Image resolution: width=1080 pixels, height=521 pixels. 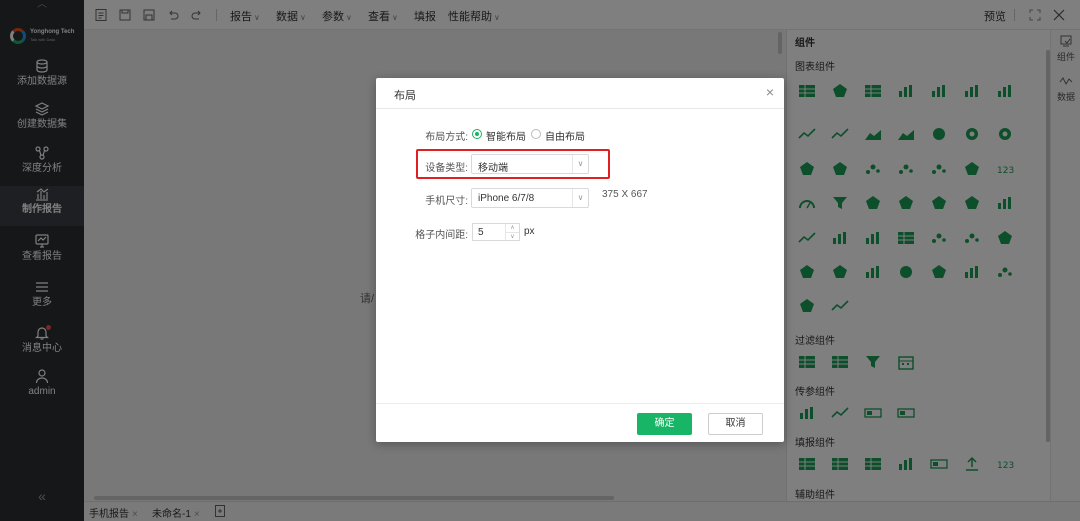 I want to click on cell-padding-stepper: 5 ∧ ∨, so click(x=496, y=232).